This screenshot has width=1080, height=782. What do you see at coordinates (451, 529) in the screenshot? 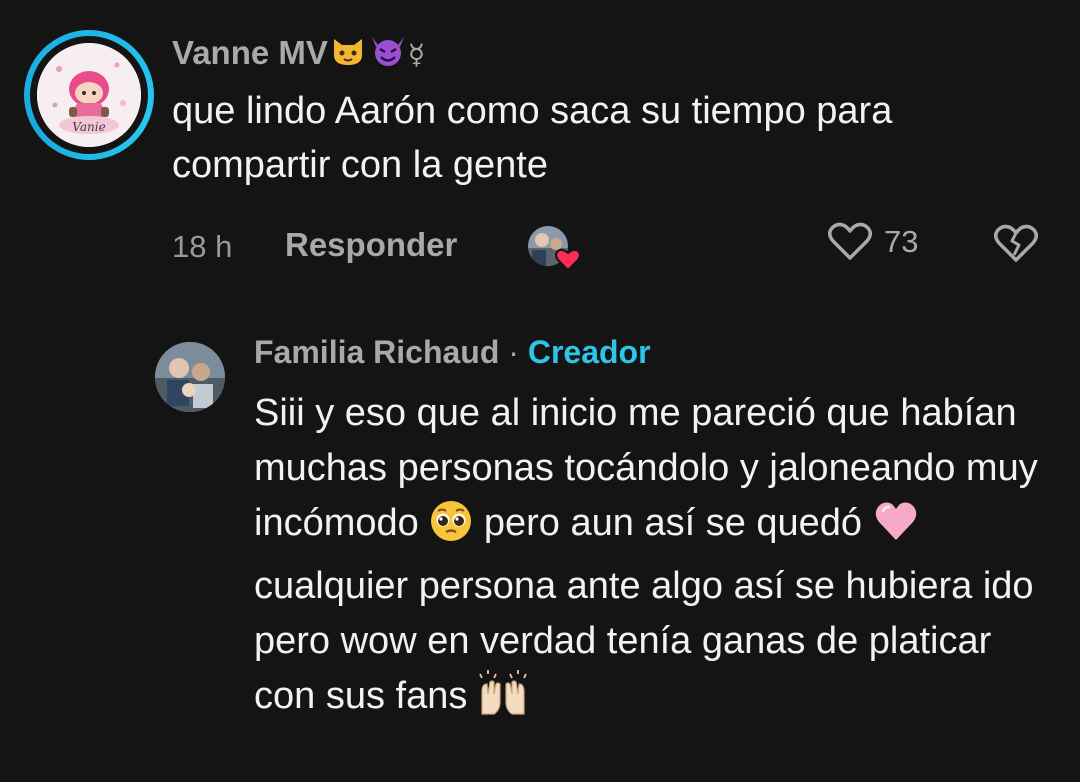
I see `pleading-face-icon` at bounding box center [451, 529].